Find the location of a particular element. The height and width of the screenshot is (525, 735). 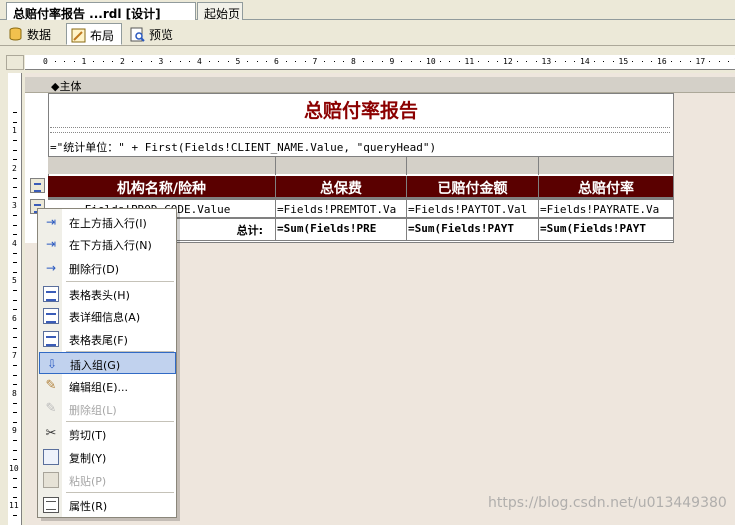

menu-item-properties: 属性(R) is located at coordinates (107, 505).